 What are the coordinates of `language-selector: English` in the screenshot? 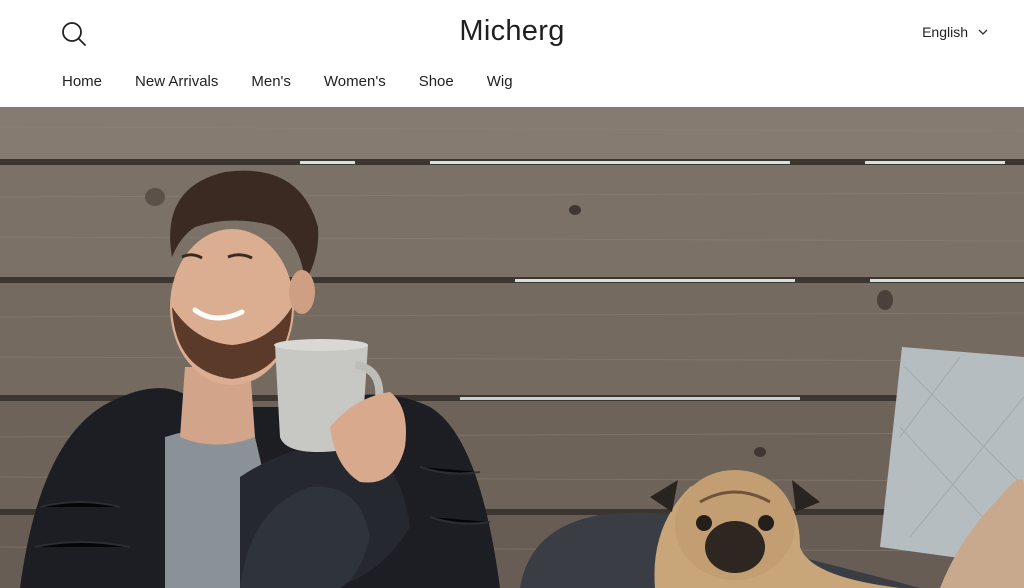 It's located at (955, 32).